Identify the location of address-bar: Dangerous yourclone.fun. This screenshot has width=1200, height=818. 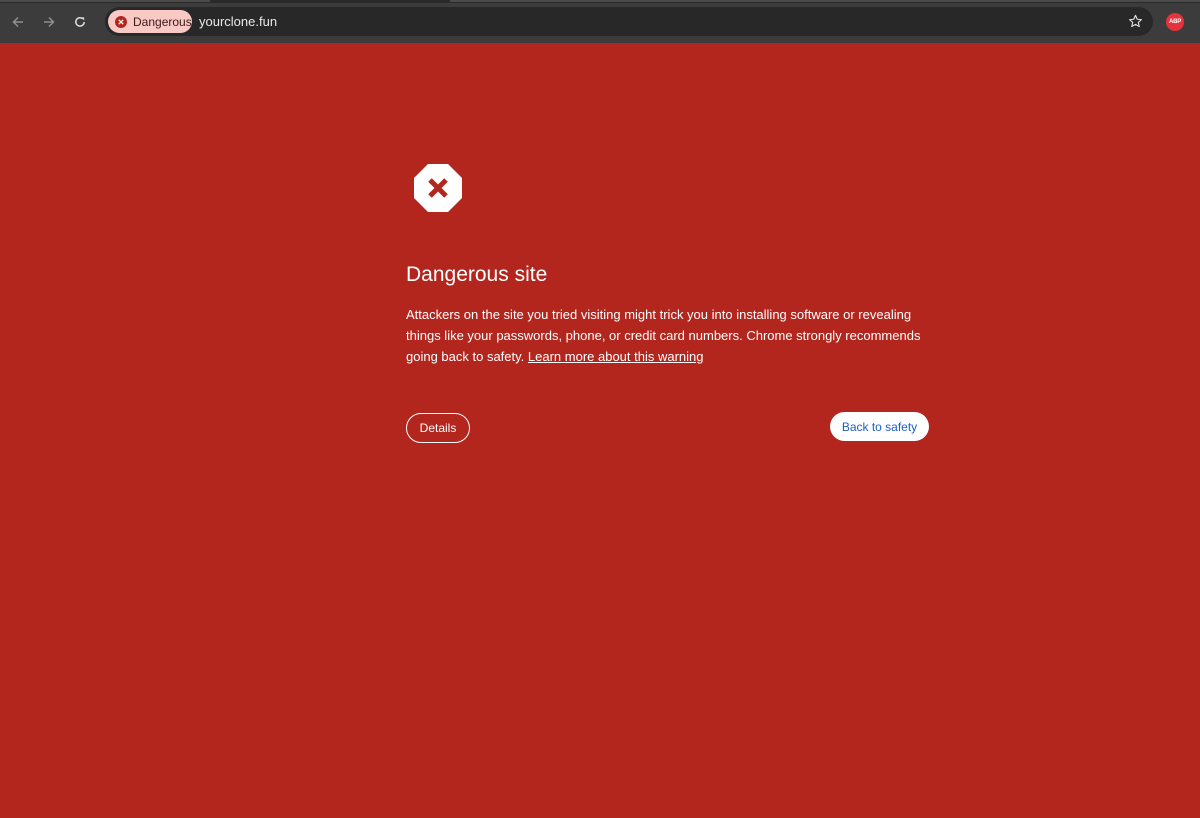
(629, 21).